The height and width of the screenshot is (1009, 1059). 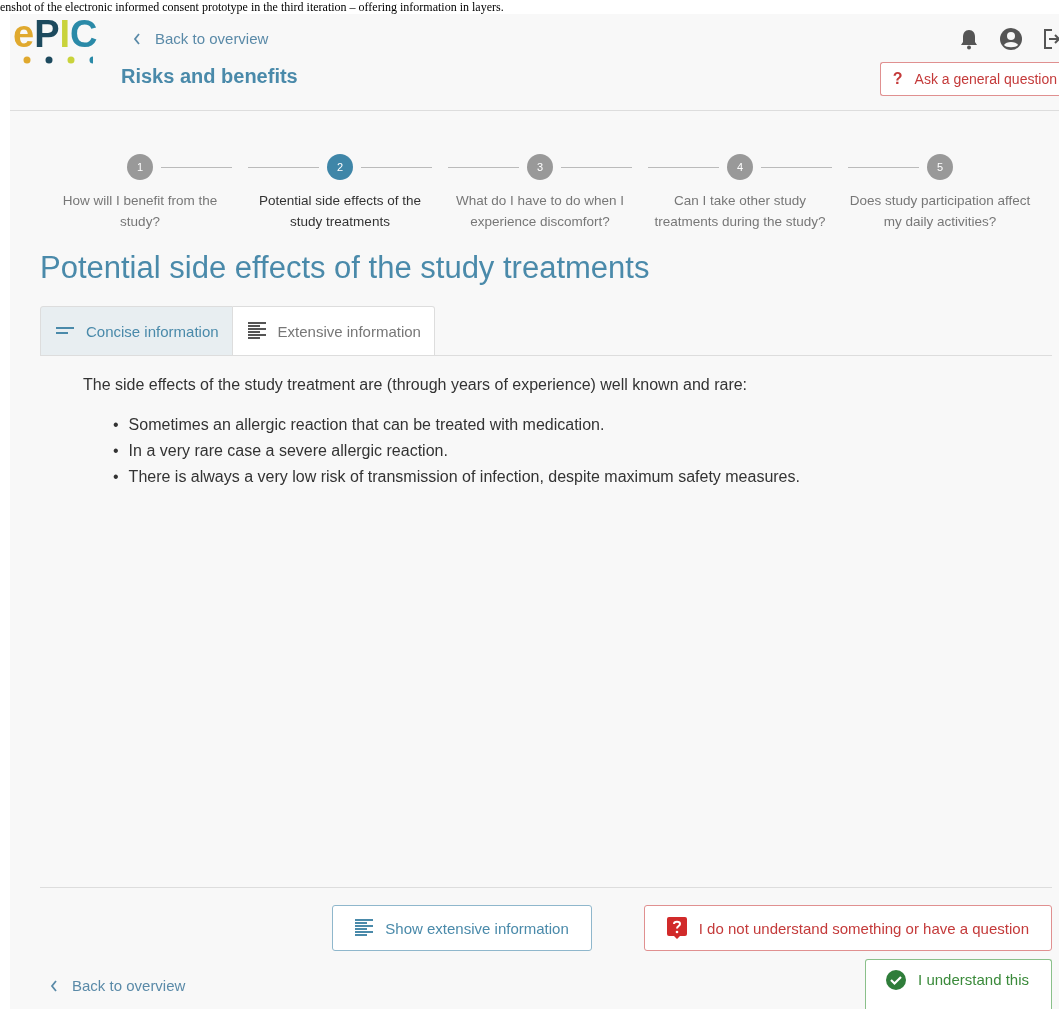 What do you see at coordinates (969, 39) in the screenshot?
I see `bell-icon` at bounding box center [969, 39].